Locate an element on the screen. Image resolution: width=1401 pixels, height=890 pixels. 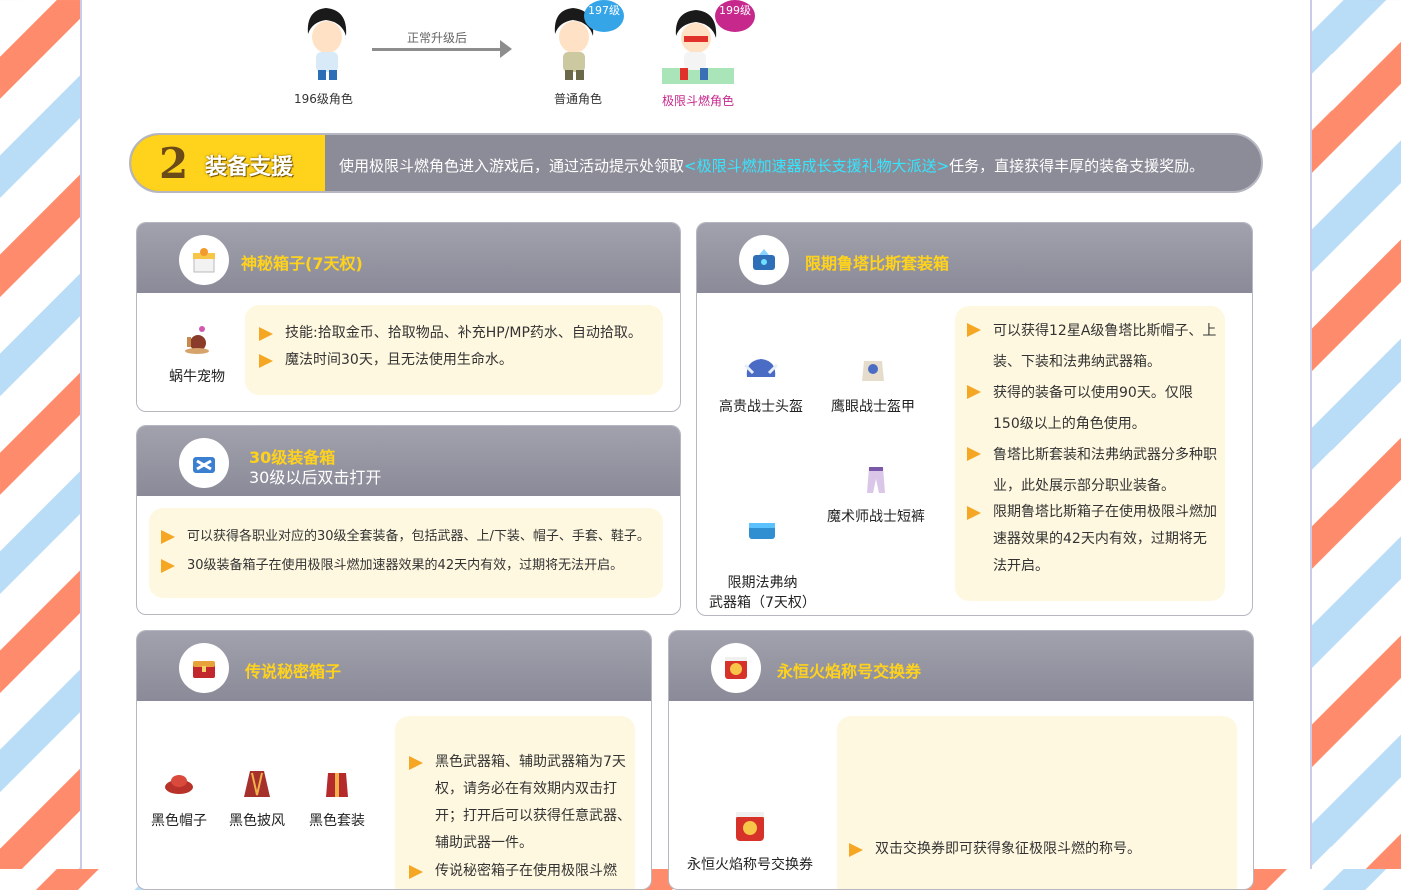
flame-ticket-label: 永恒火焰称号交换券 is located at coordinates (750, 865).